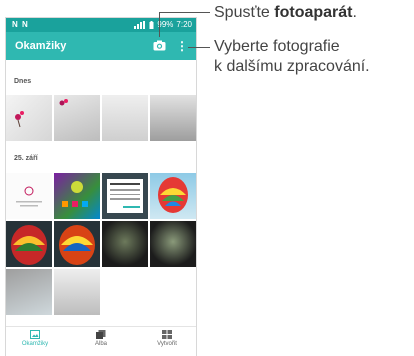 This screenshot has width=414, height=356. I want to click on nav-moments: Okamžiky, so click(35, 338).